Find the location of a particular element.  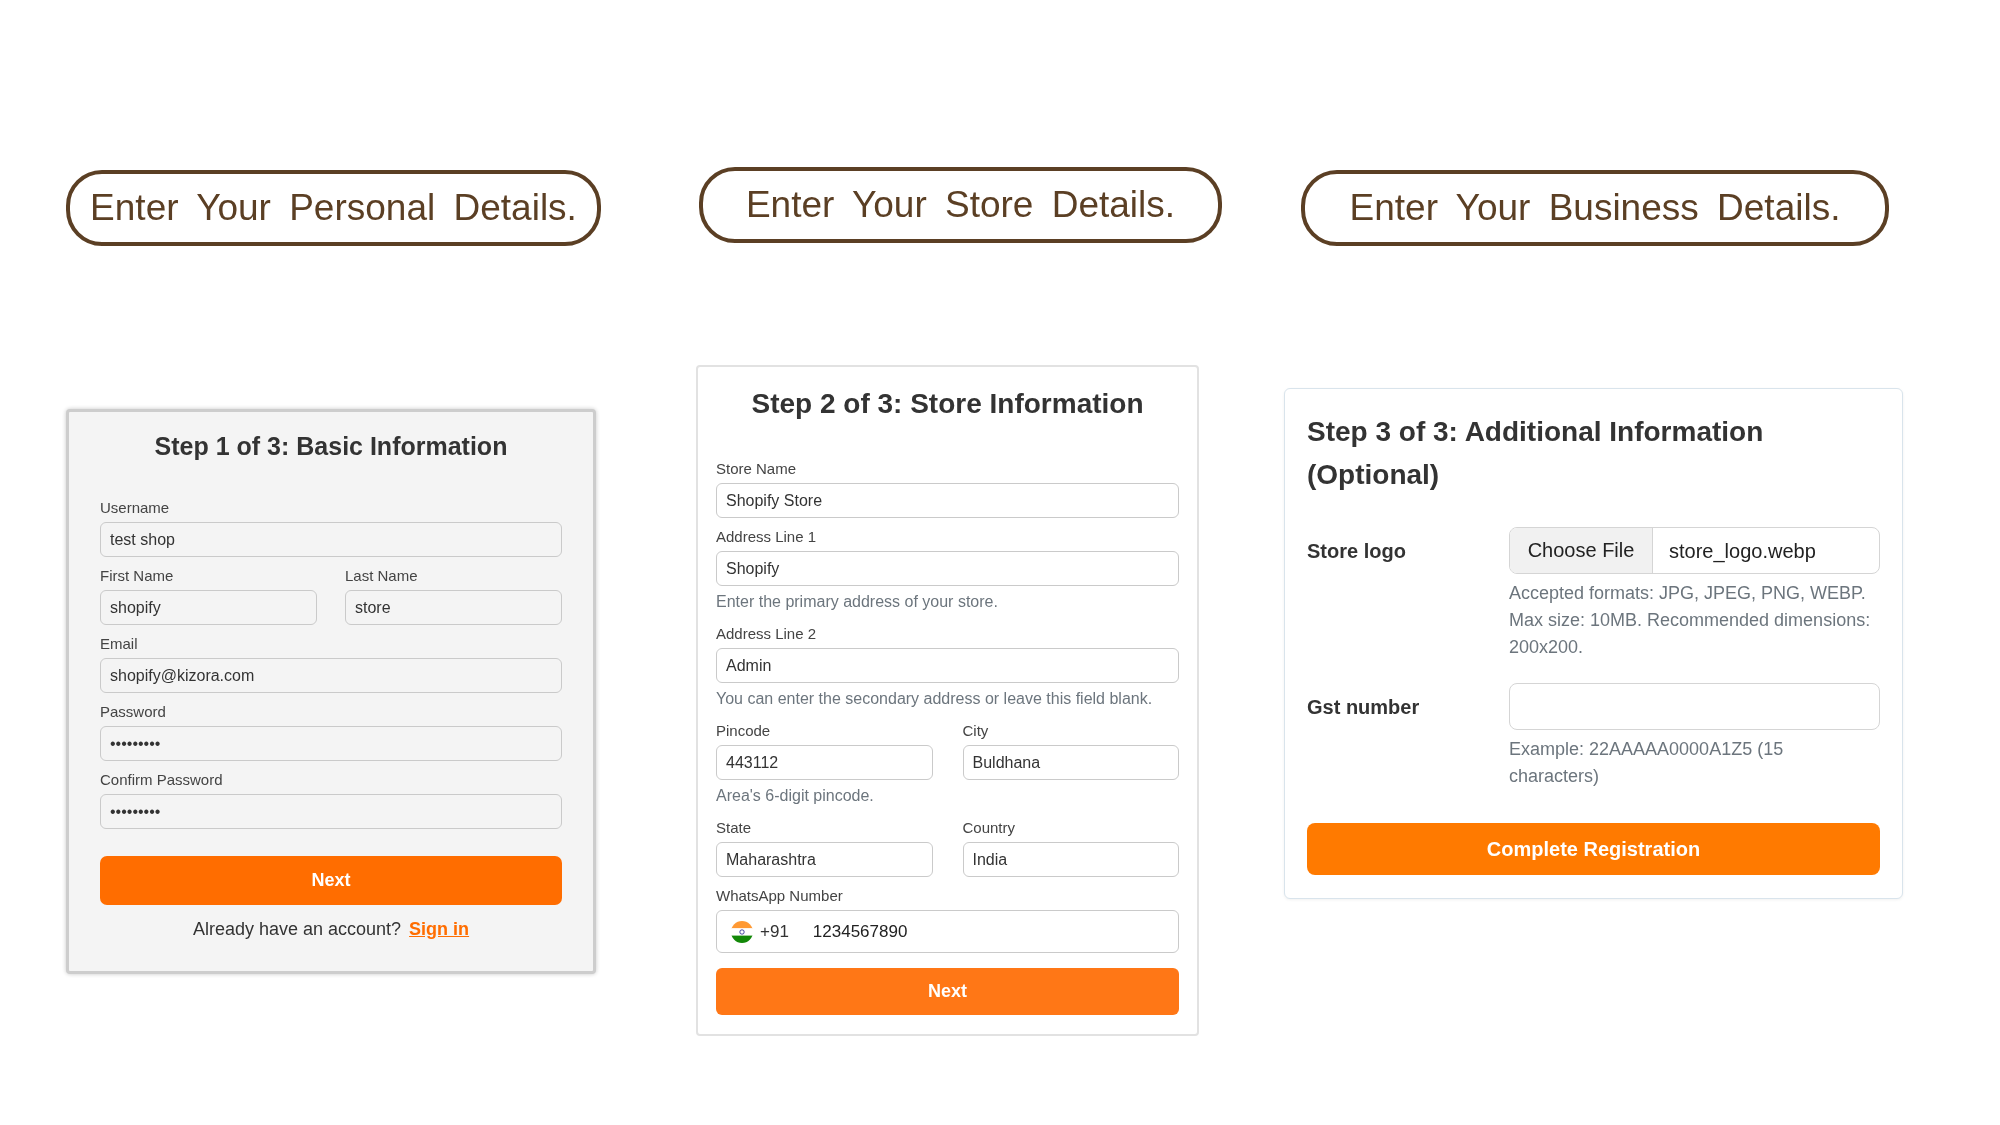

field-label: Country is located at coordinates (989, 828).